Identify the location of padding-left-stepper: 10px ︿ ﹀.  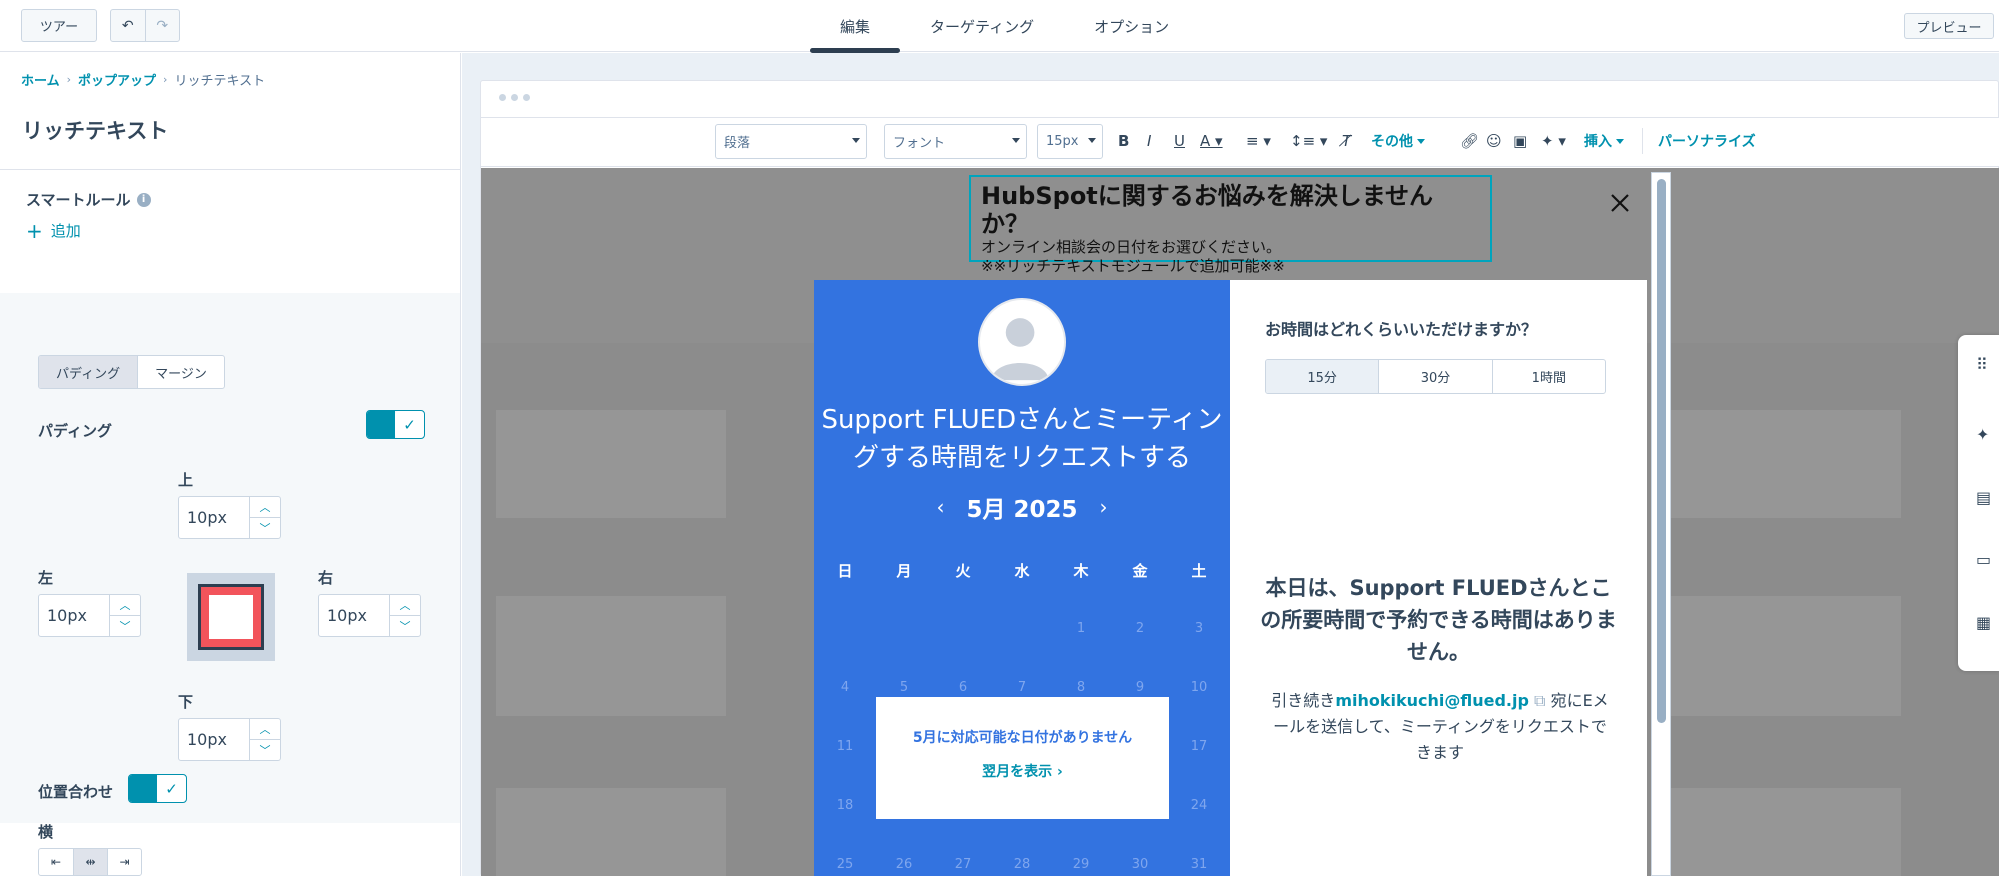
(89, 615).